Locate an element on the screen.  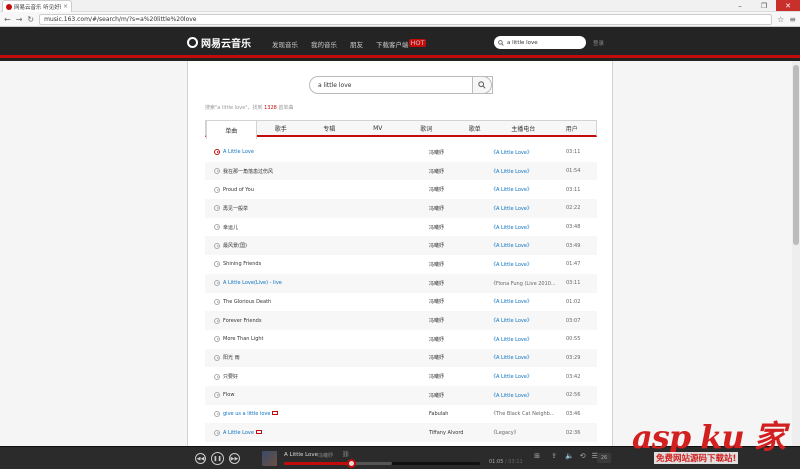
song-artist: Tiffany Alvord is located at coordinates (460, 433).